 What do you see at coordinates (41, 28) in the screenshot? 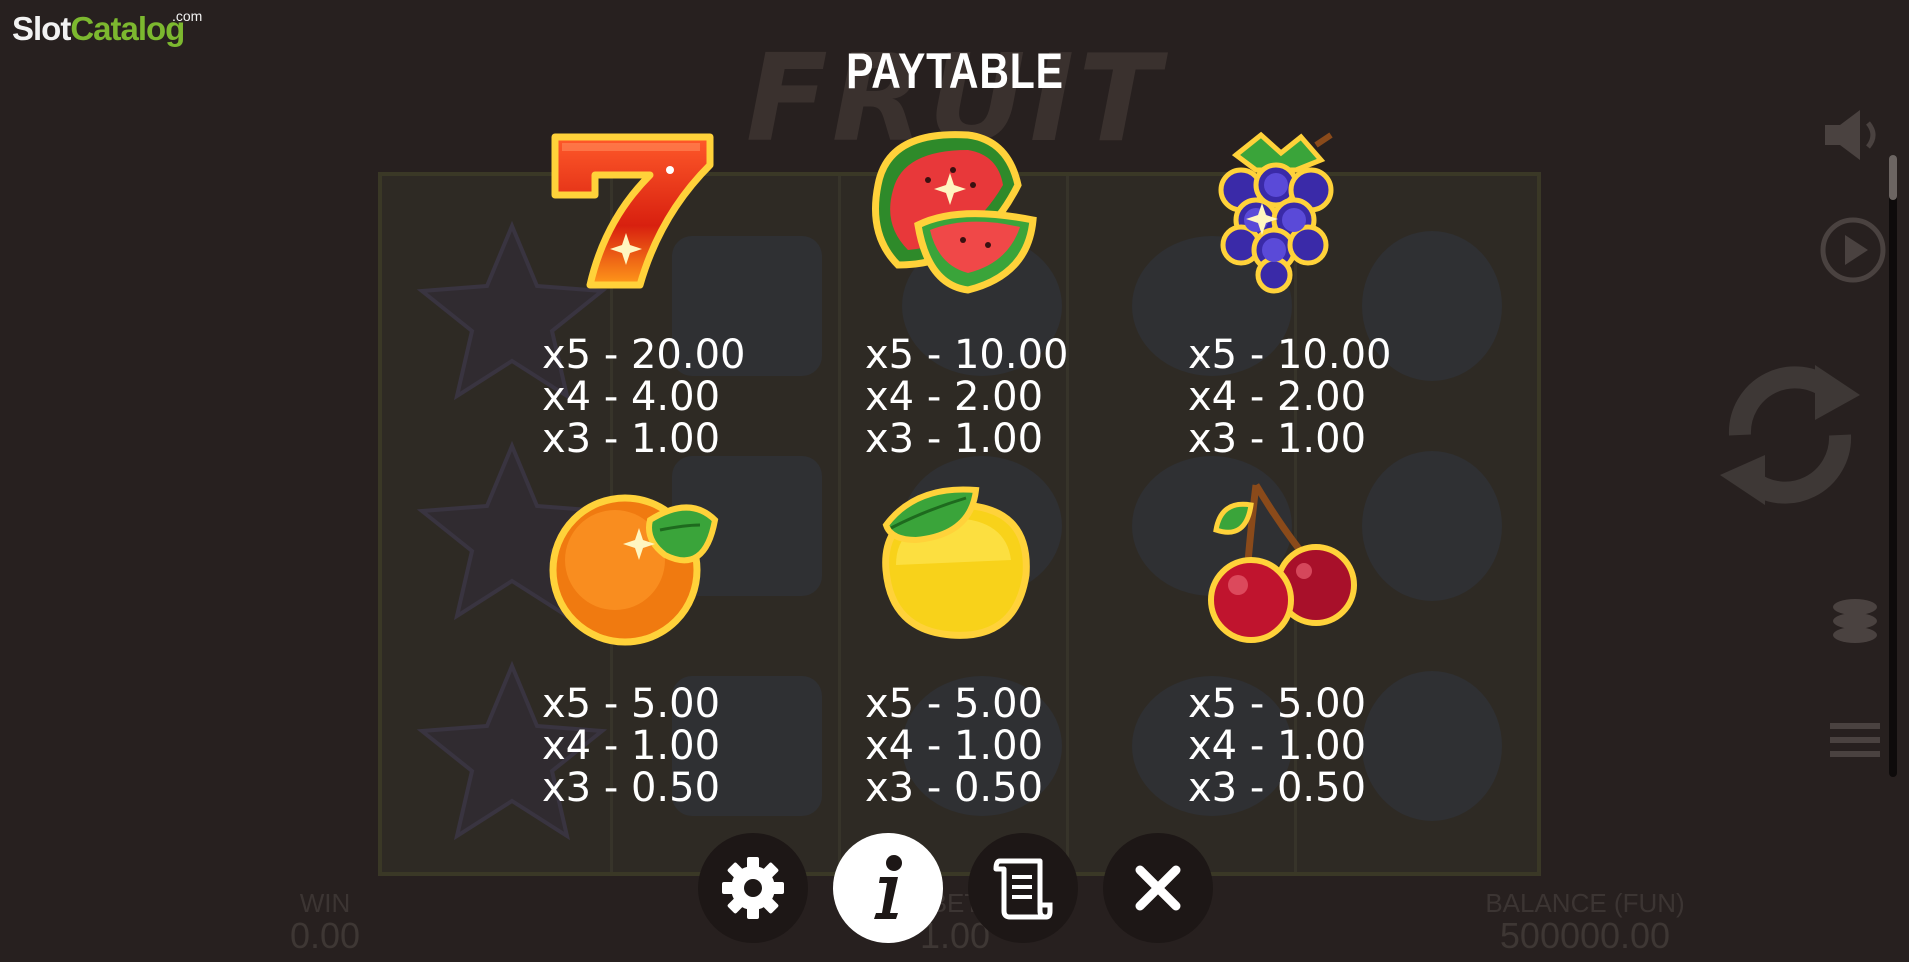
I see `logo-text-slot: Slot` at bounding box center [41, 28].